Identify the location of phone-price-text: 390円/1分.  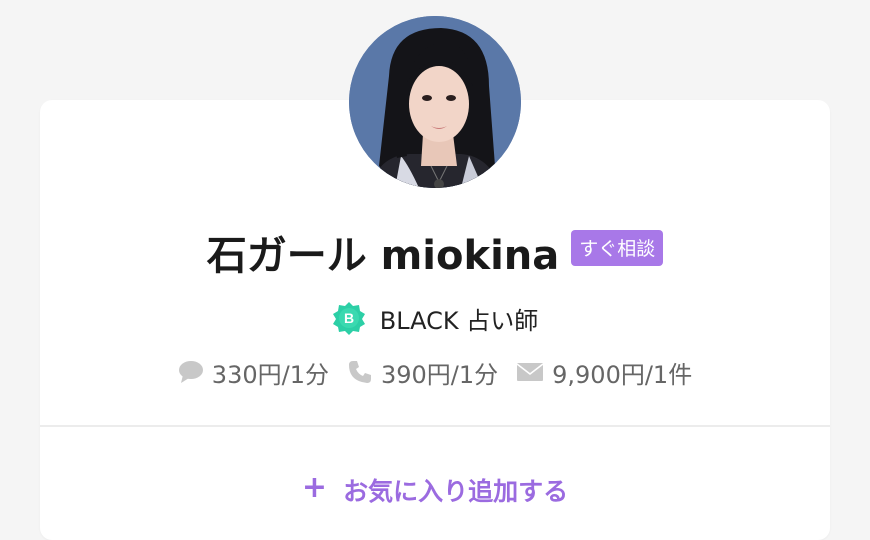
(439, 374).